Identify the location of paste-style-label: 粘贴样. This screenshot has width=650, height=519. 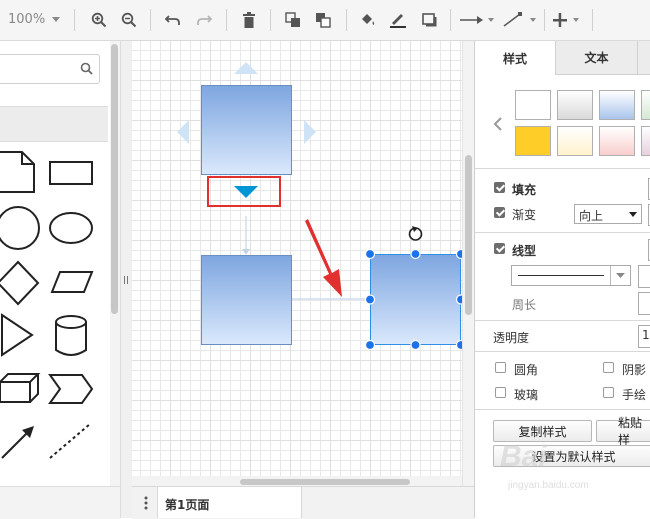
(630, 431).